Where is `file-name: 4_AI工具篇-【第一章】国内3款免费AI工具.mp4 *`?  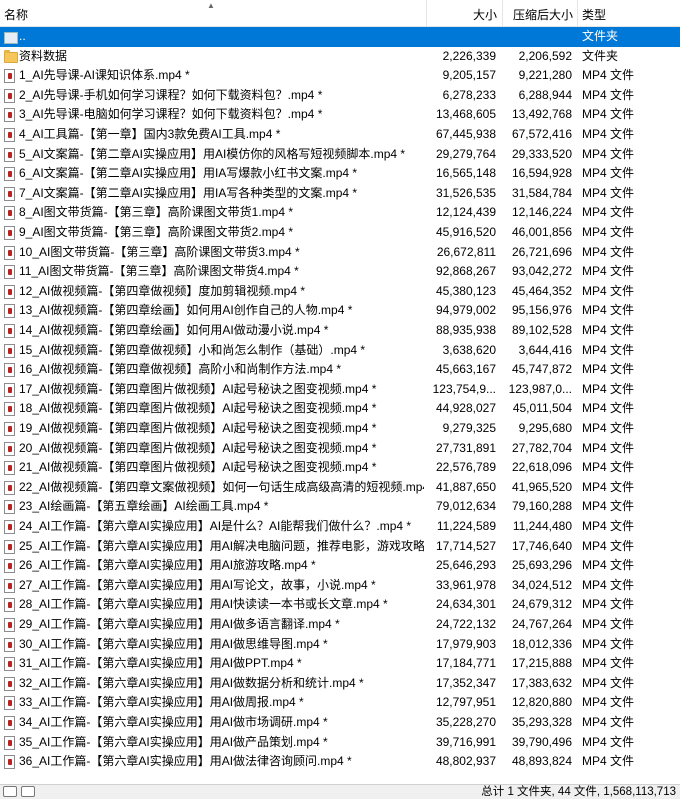
file-name: 4_AI工具篇-【第一章】国内3款免费AI工具.mp4 * is located at coordinates (150, 134).